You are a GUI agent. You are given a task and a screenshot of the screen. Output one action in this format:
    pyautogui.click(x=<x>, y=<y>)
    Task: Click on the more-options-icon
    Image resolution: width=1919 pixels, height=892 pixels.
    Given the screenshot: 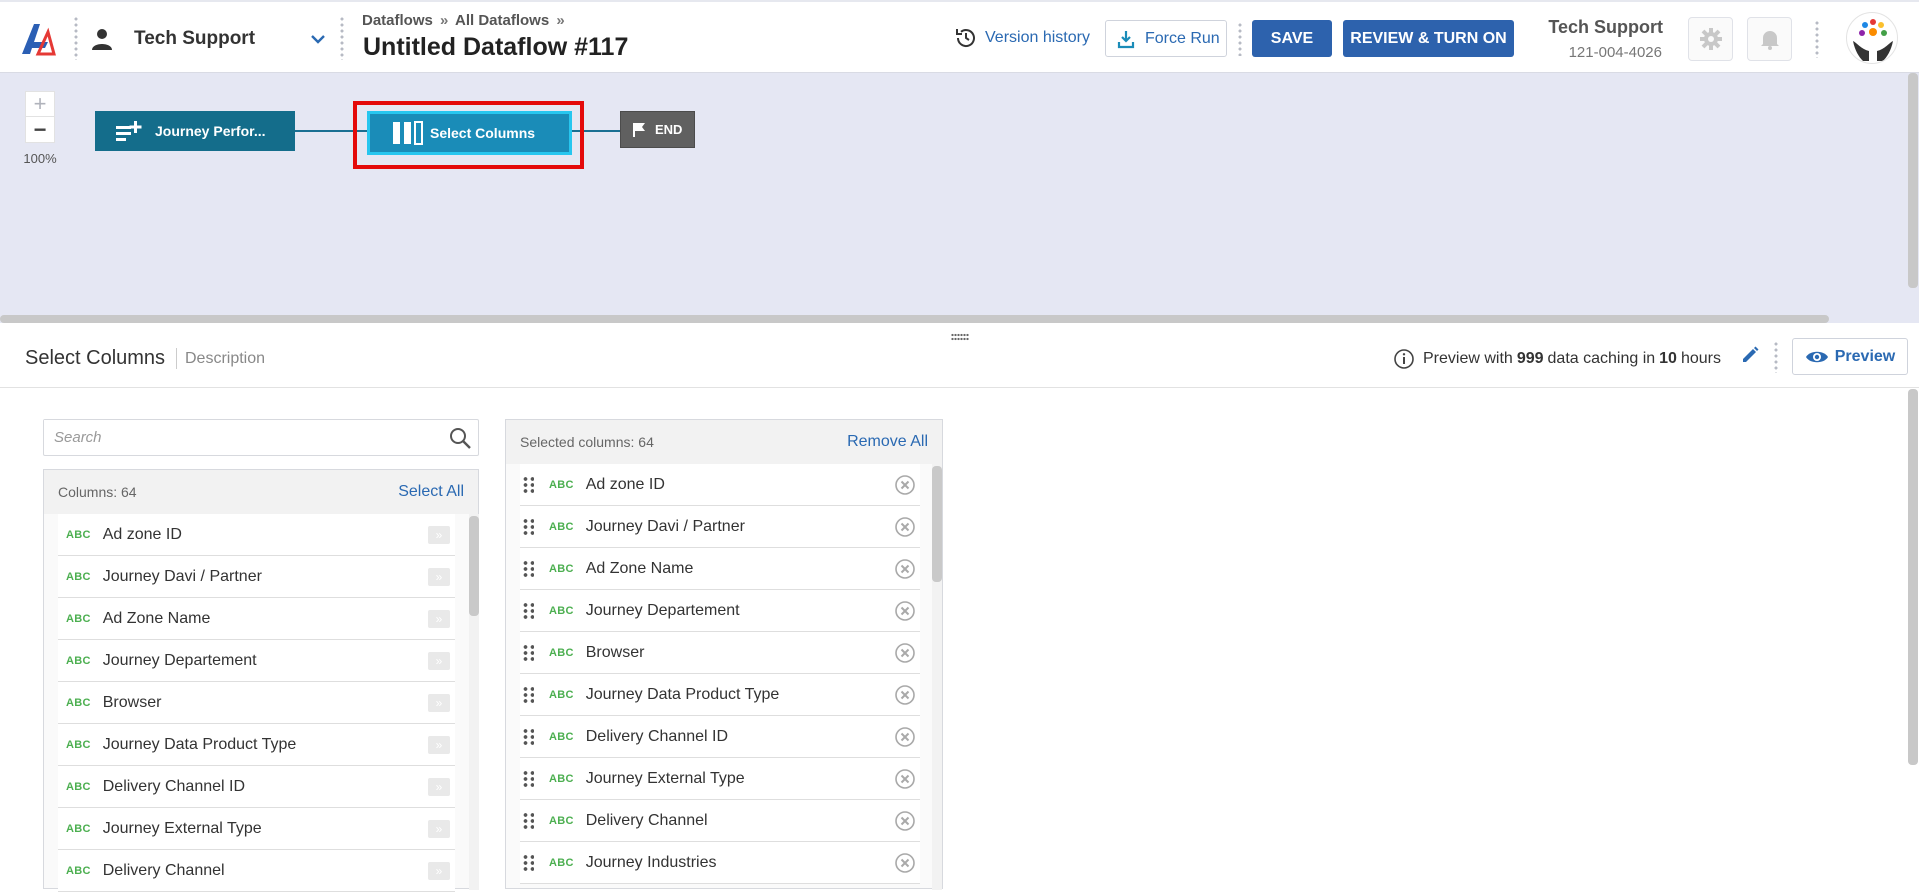 What is the action you would take?
    pyautogui.click(x=1240, y=39)
    